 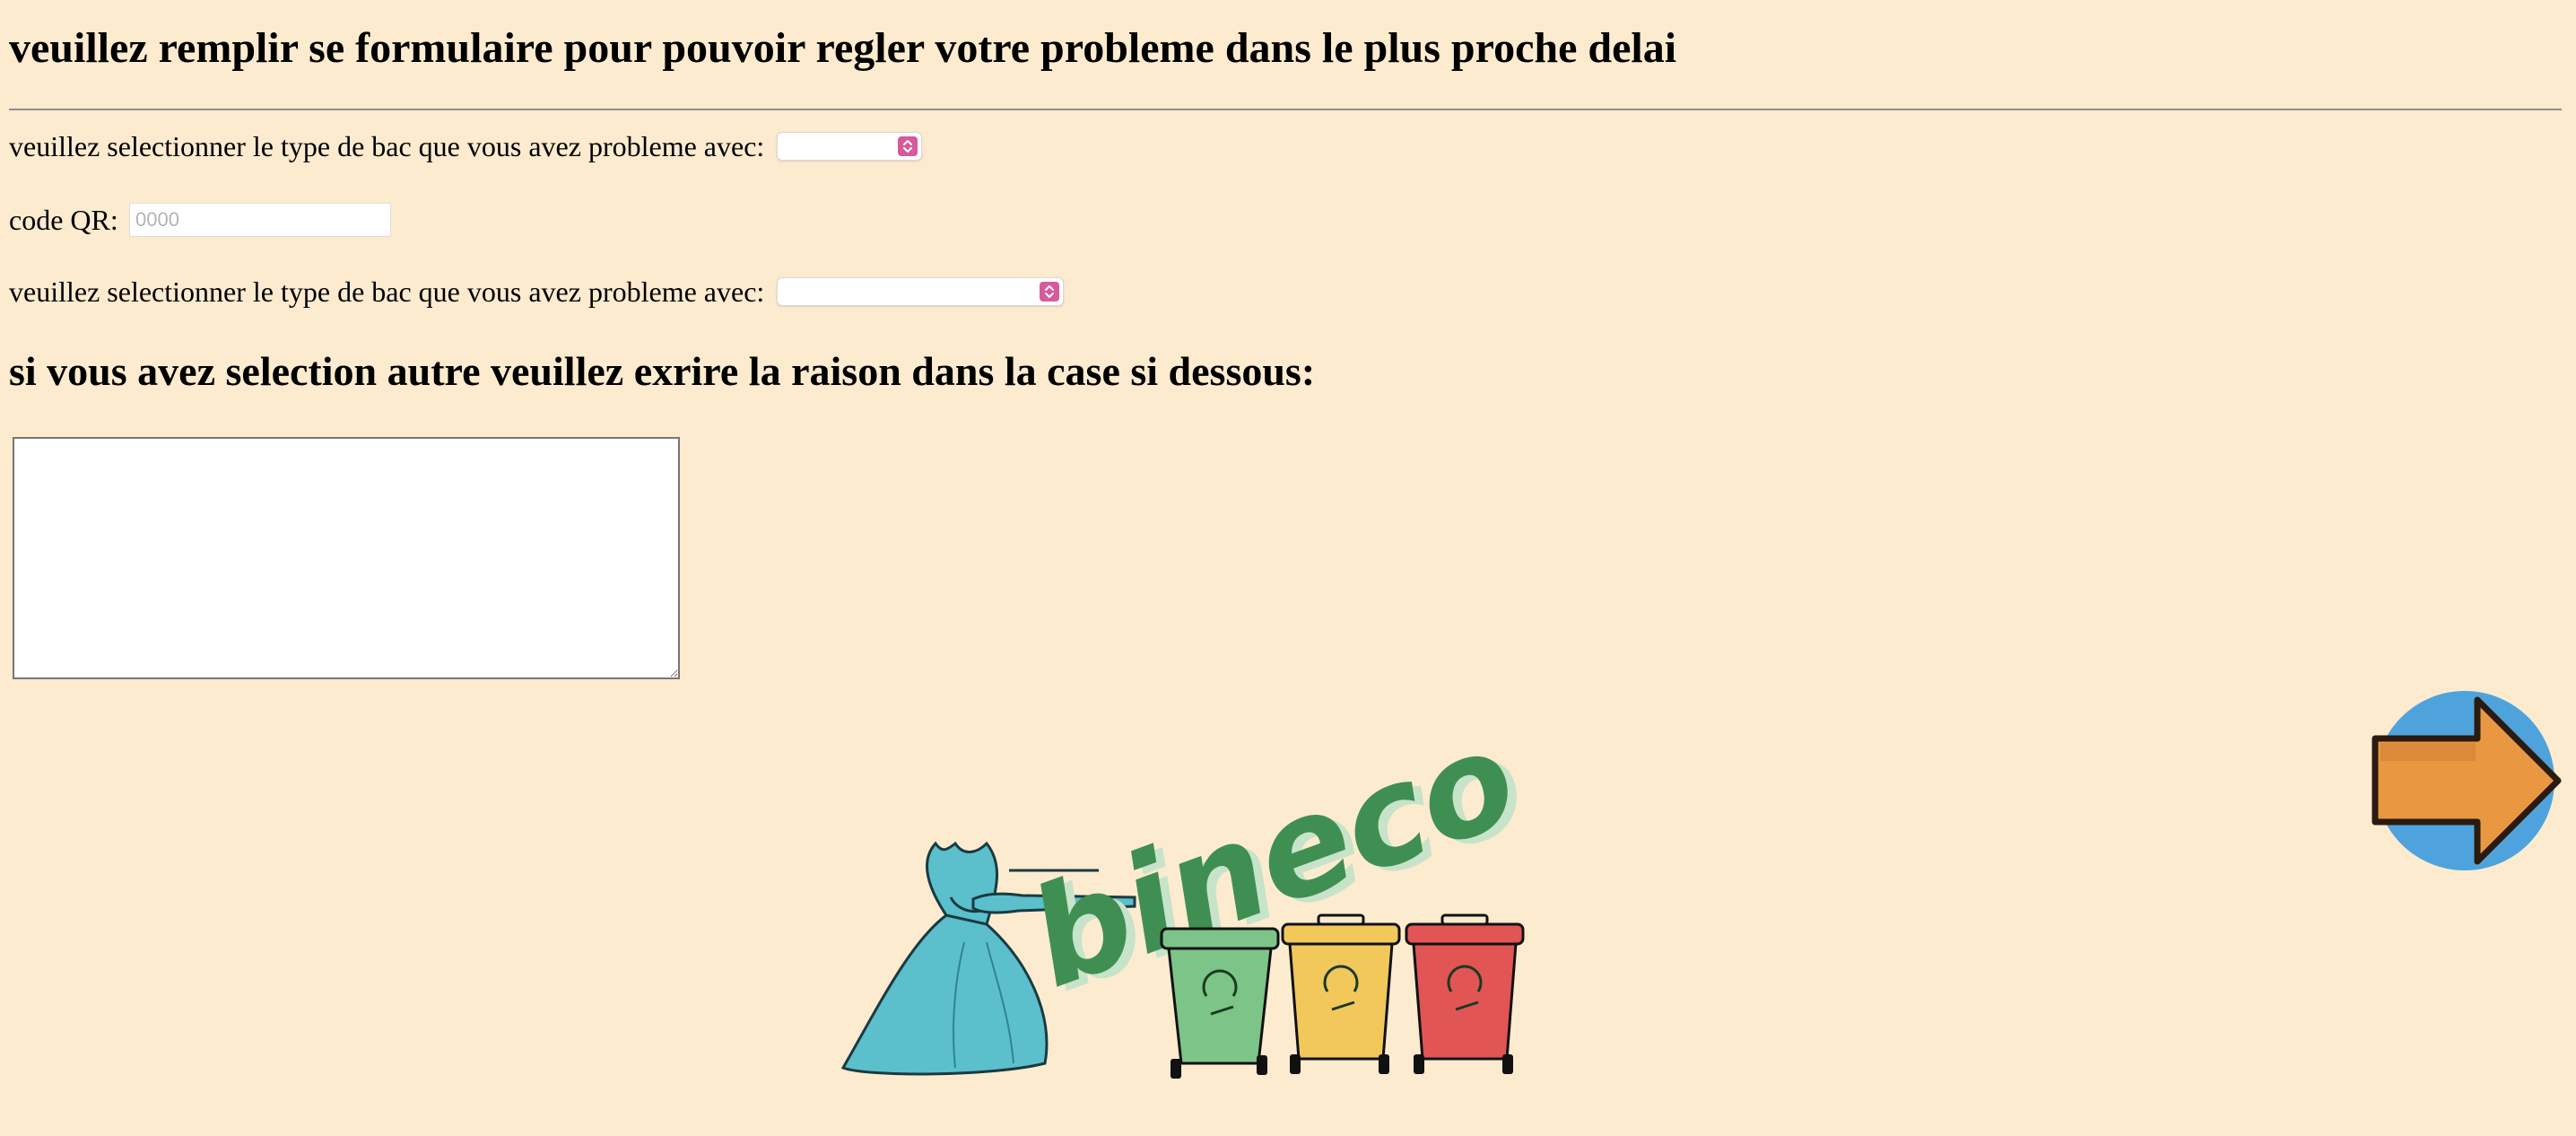 I want to click on problem-type-select, so click(x=920, y=291).